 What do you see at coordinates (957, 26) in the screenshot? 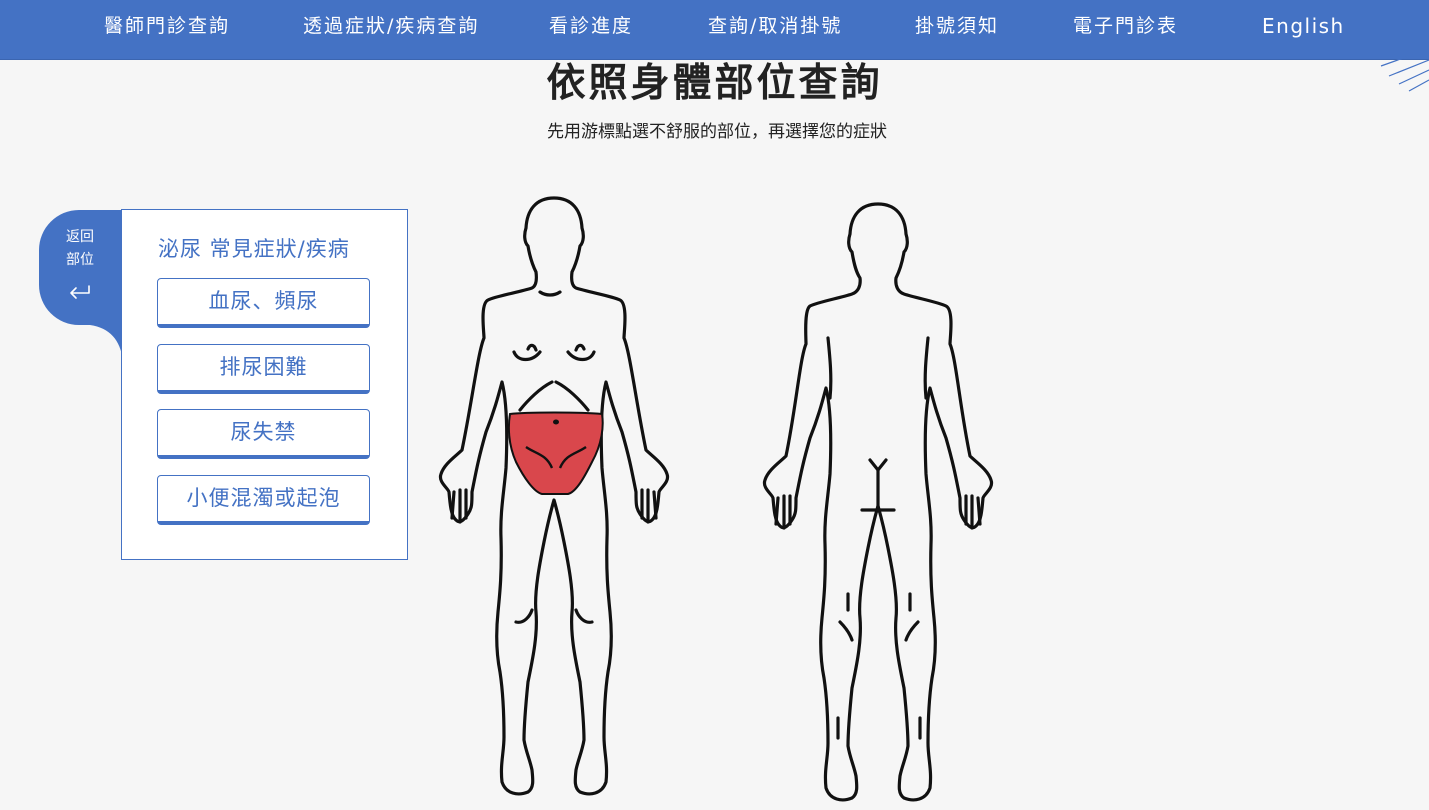
I see `nav-registration-notes: 掛號須知` at bounding box center [957, 26].